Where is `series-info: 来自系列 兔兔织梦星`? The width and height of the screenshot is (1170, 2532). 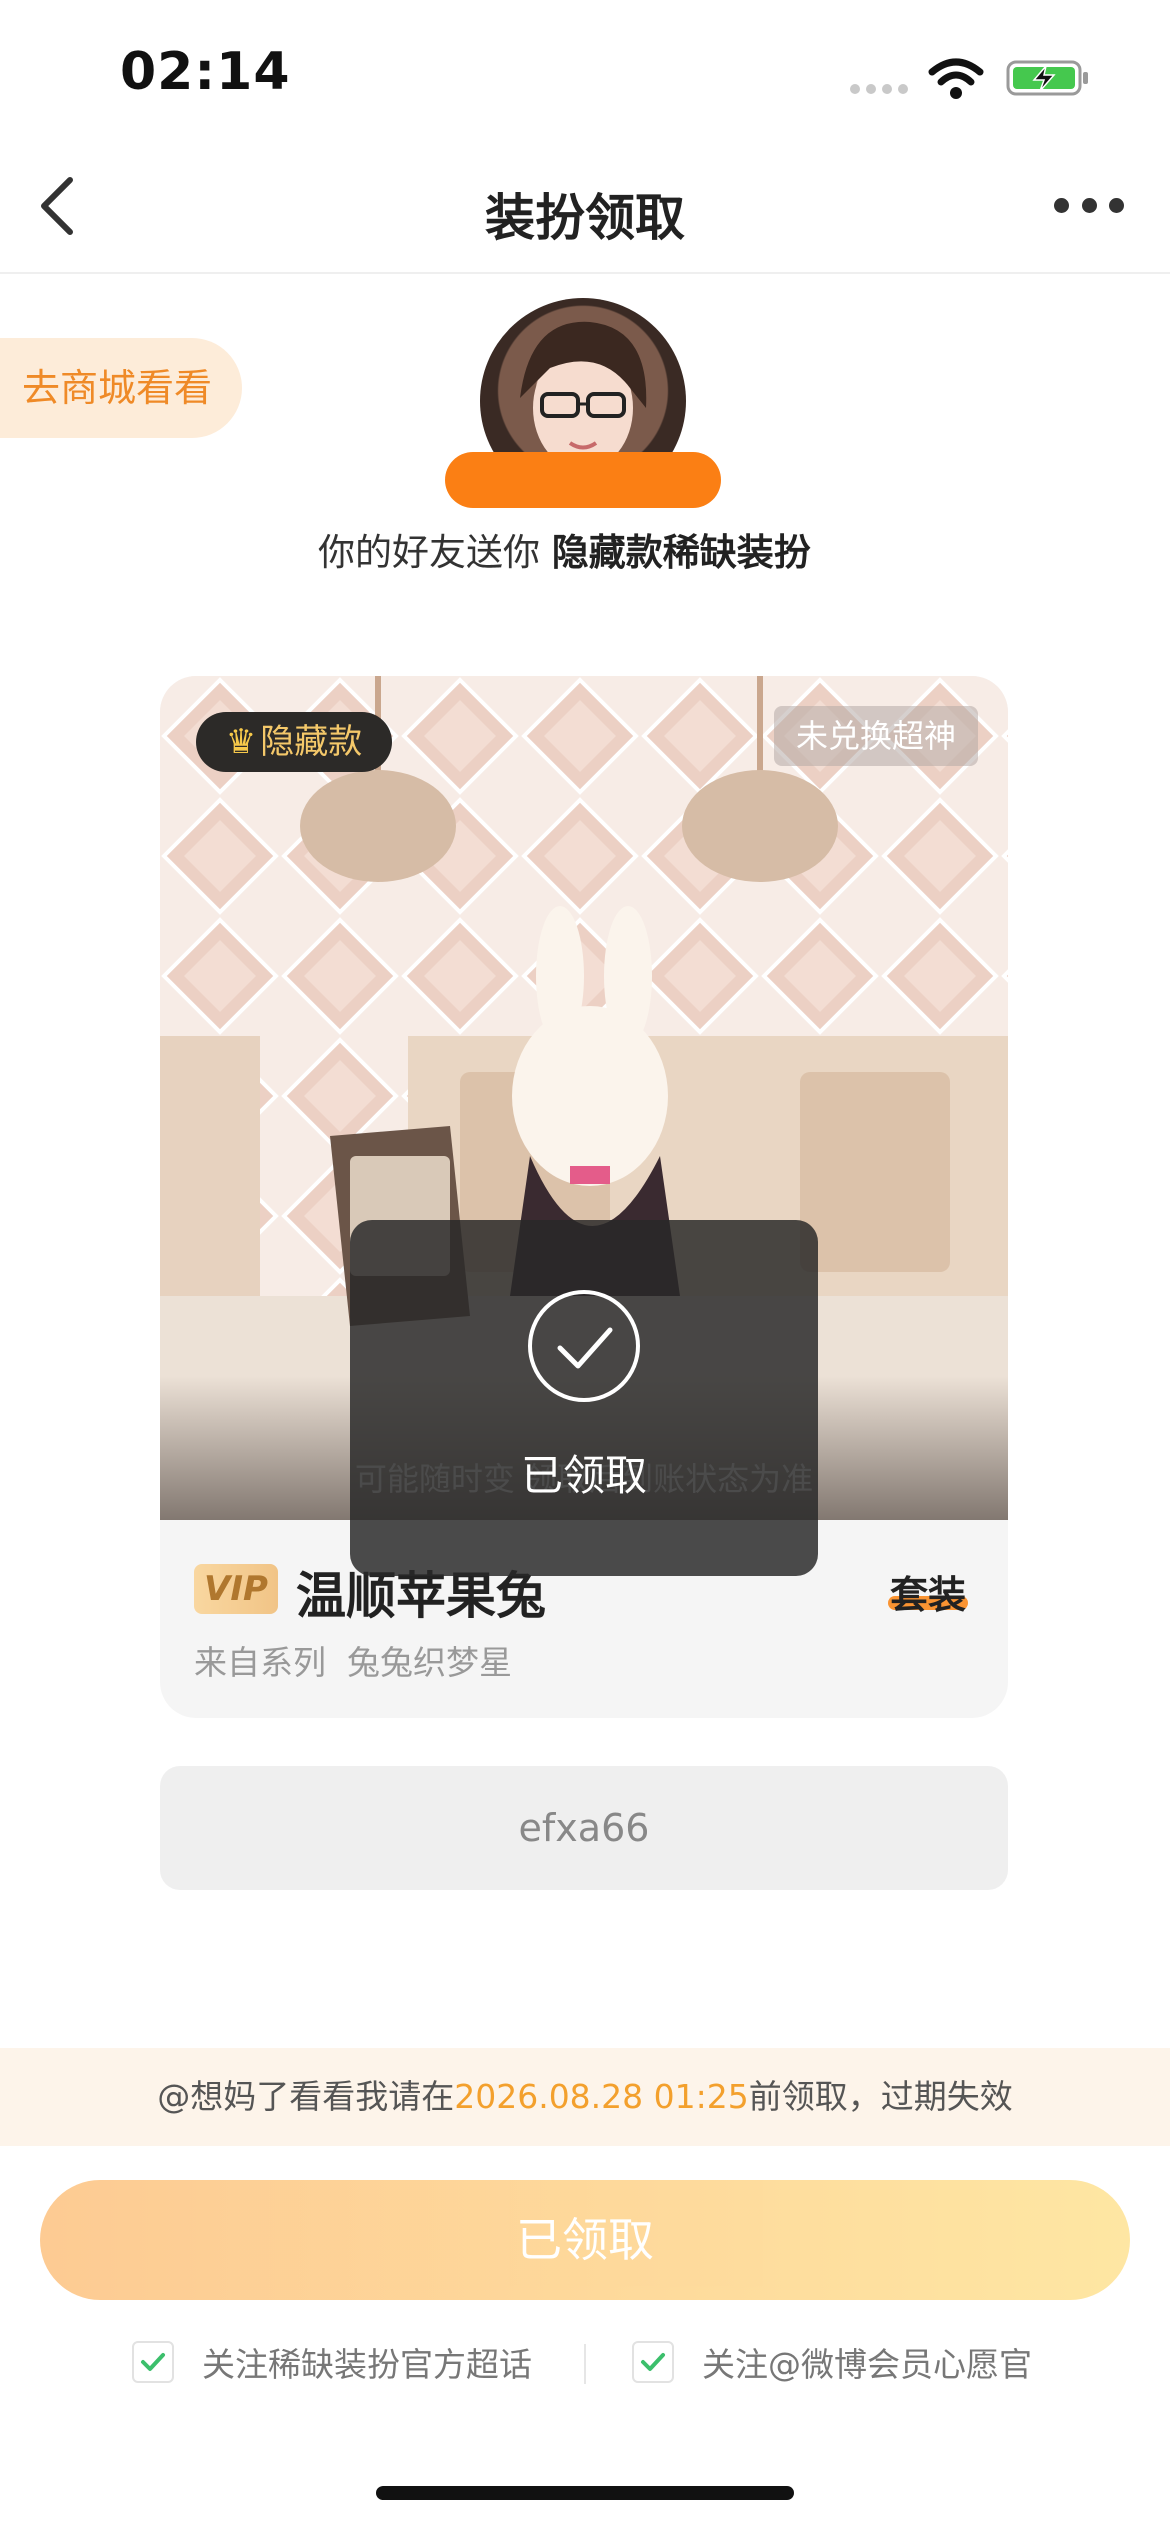 series-info: 来自系列 兔兔织梦星 is located at coordinates (353, 1662).